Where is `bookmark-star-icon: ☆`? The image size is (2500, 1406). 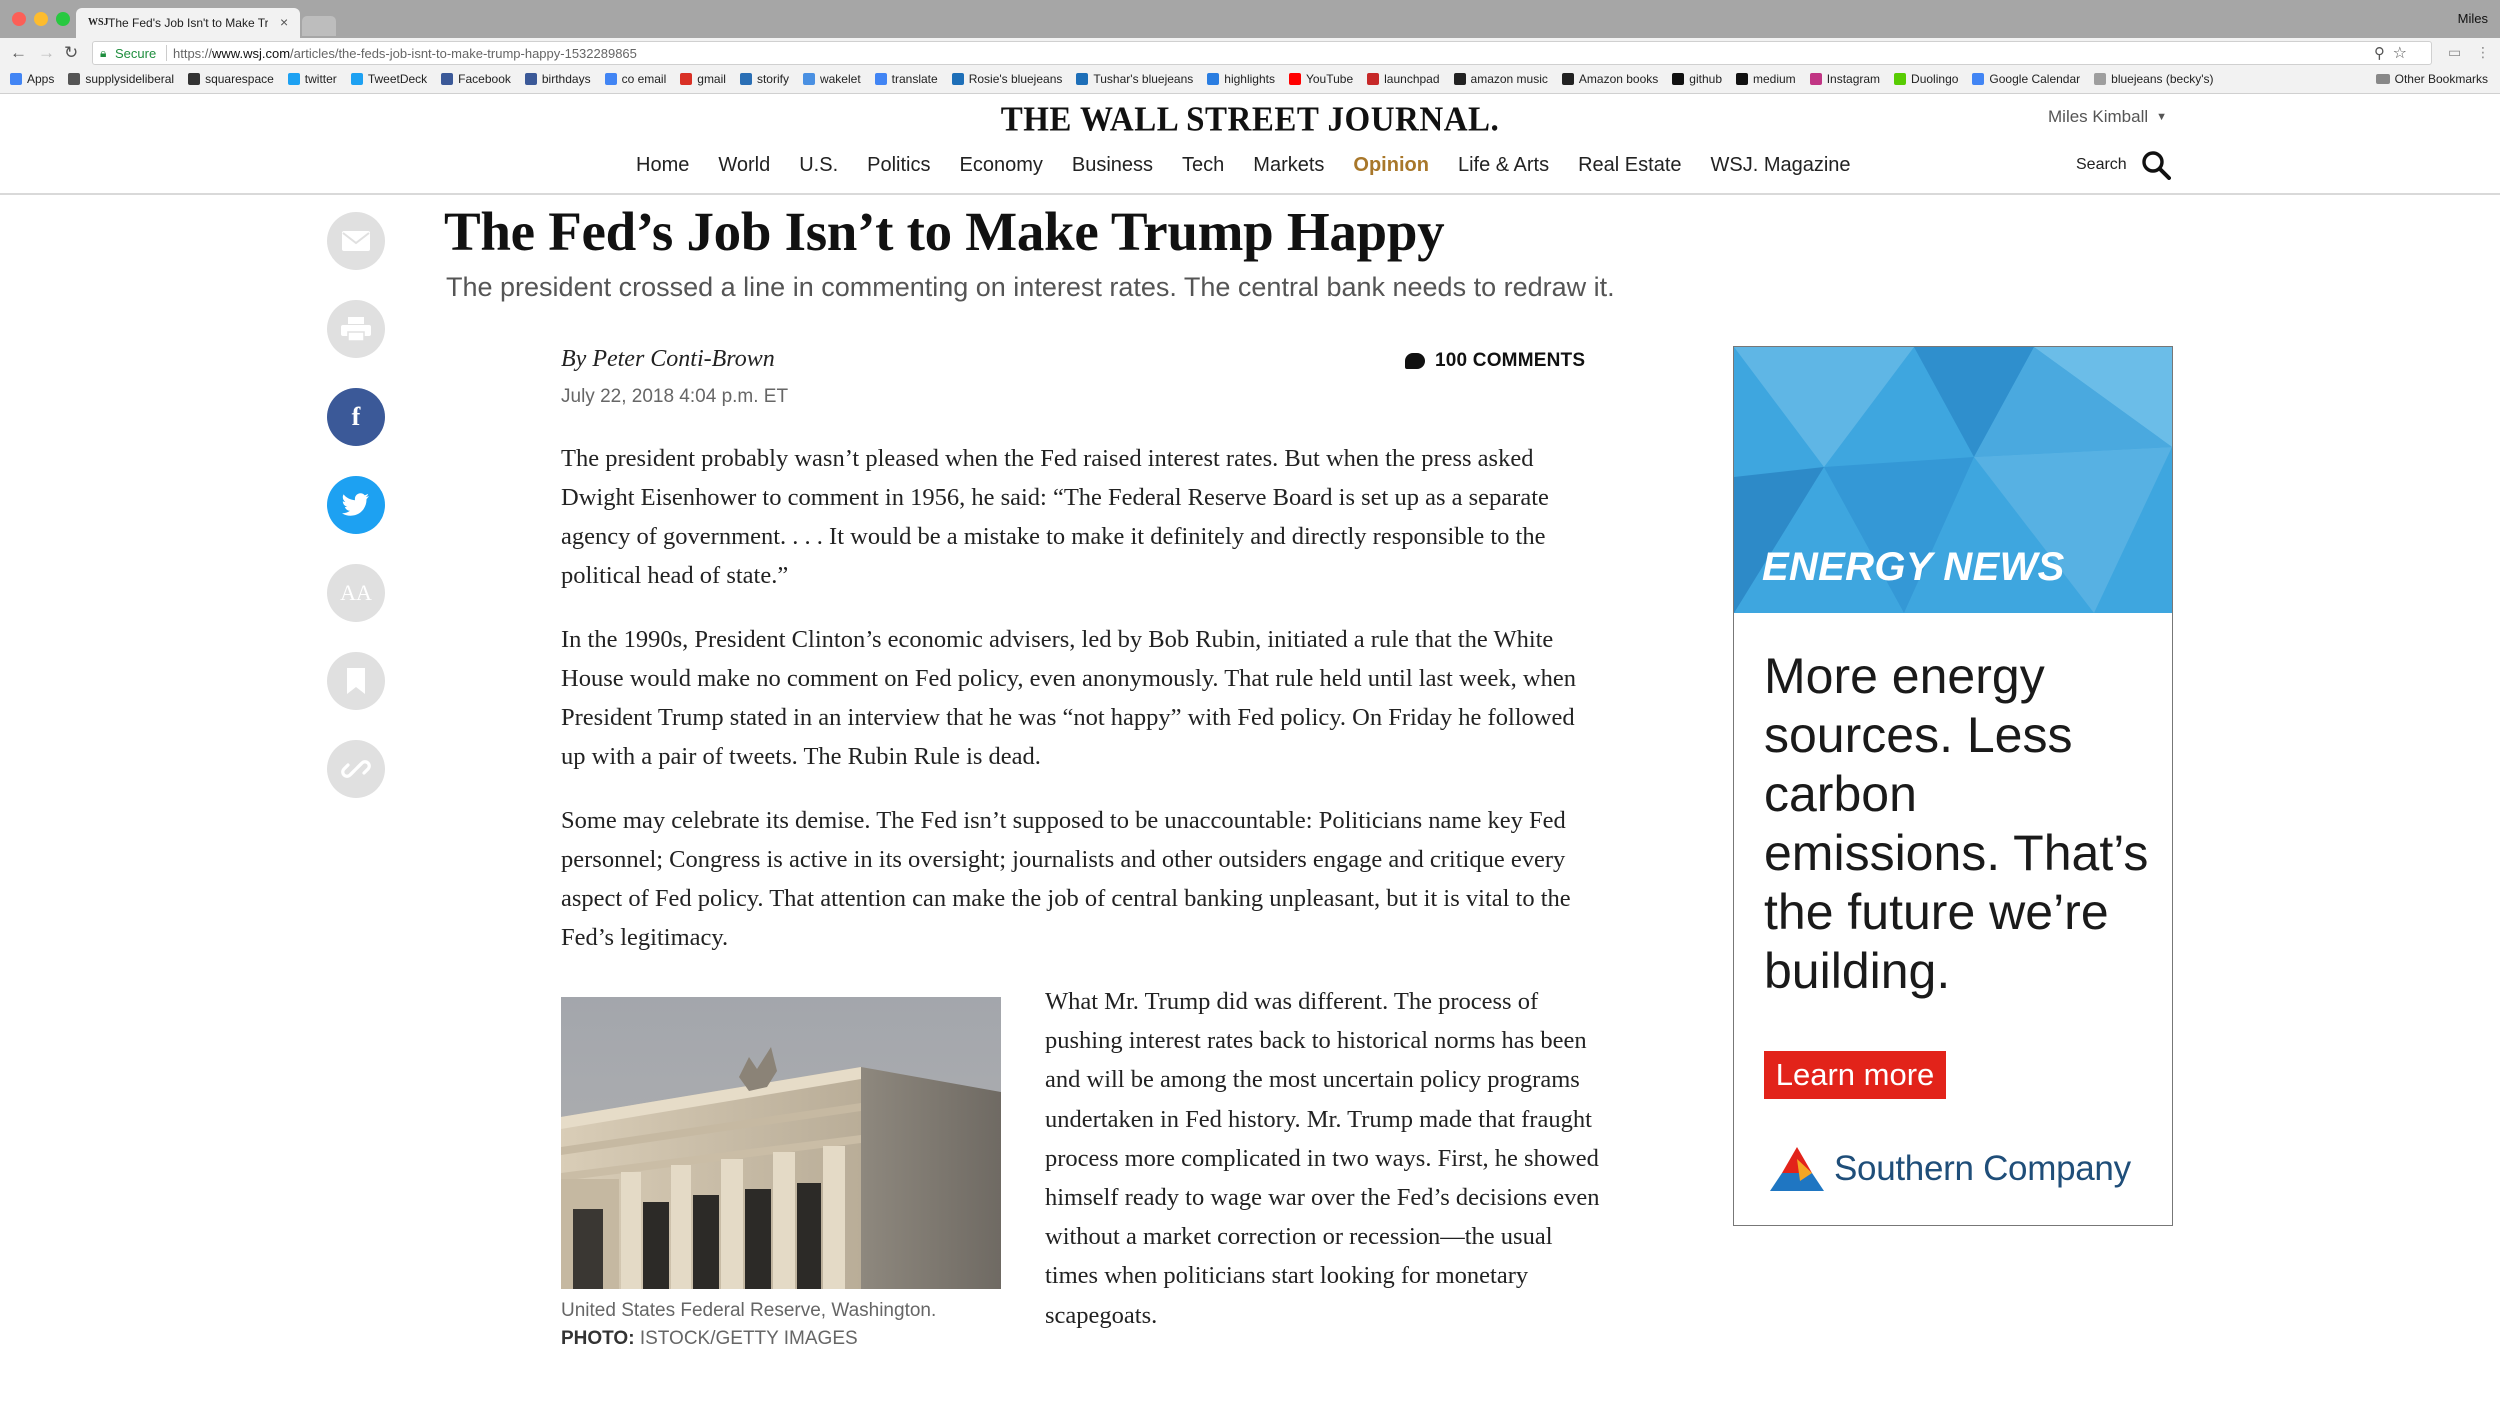 bookmark-star-icon: ☆ is located at coordinates (2400, 53).